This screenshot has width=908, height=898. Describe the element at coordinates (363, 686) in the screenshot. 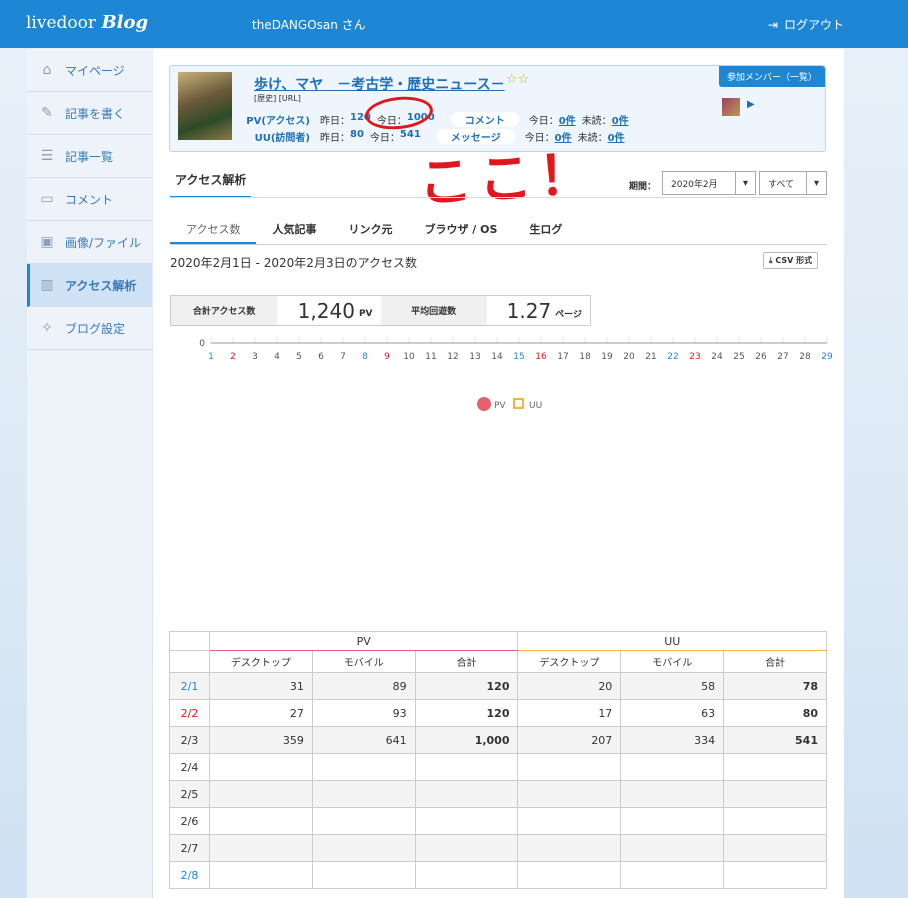

I see `value-cell: 89` at that location.